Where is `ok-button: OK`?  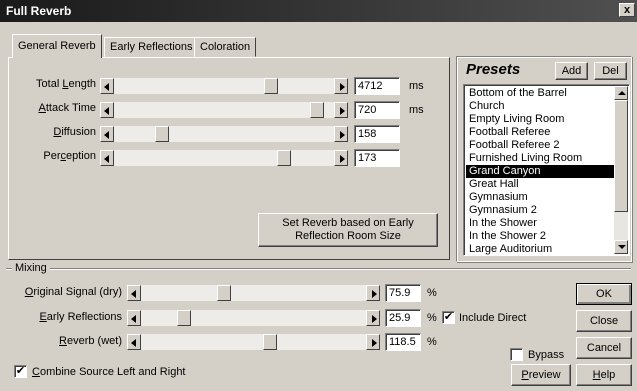
ok-button: OK is located at coordinates (604, 294).